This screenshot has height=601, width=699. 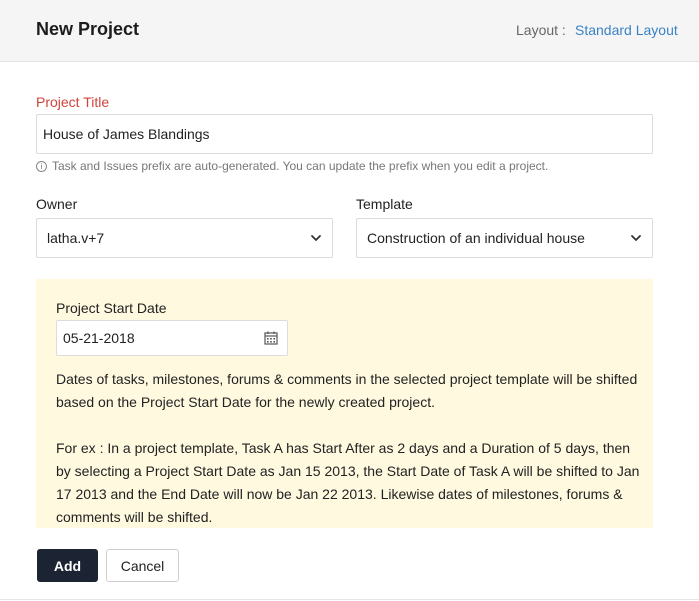 What do you see at coordinates (88, 29) in the screenshot?
I see `page-title: New Project` at bounding box center [88, 29].